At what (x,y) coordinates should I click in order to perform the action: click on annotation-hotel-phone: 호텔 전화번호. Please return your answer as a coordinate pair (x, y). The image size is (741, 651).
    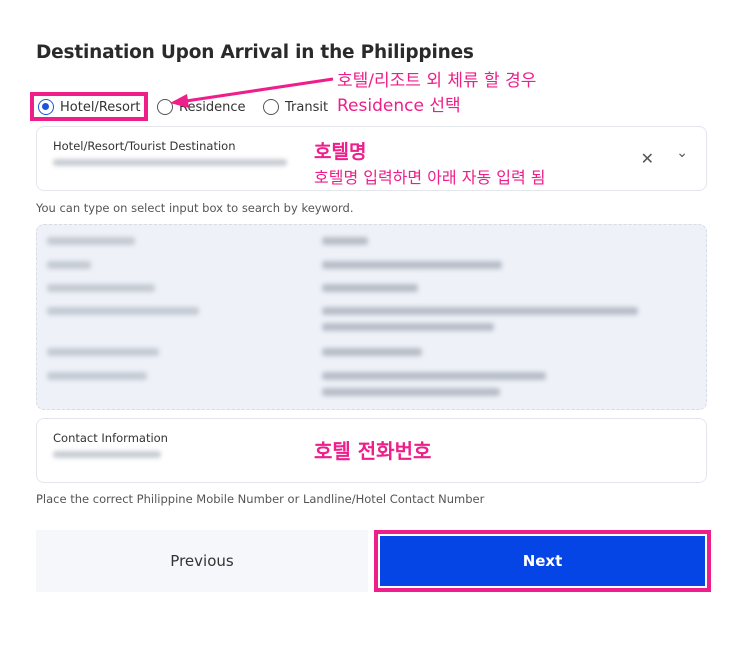
    Looking at the image, I should click on (373, 451).